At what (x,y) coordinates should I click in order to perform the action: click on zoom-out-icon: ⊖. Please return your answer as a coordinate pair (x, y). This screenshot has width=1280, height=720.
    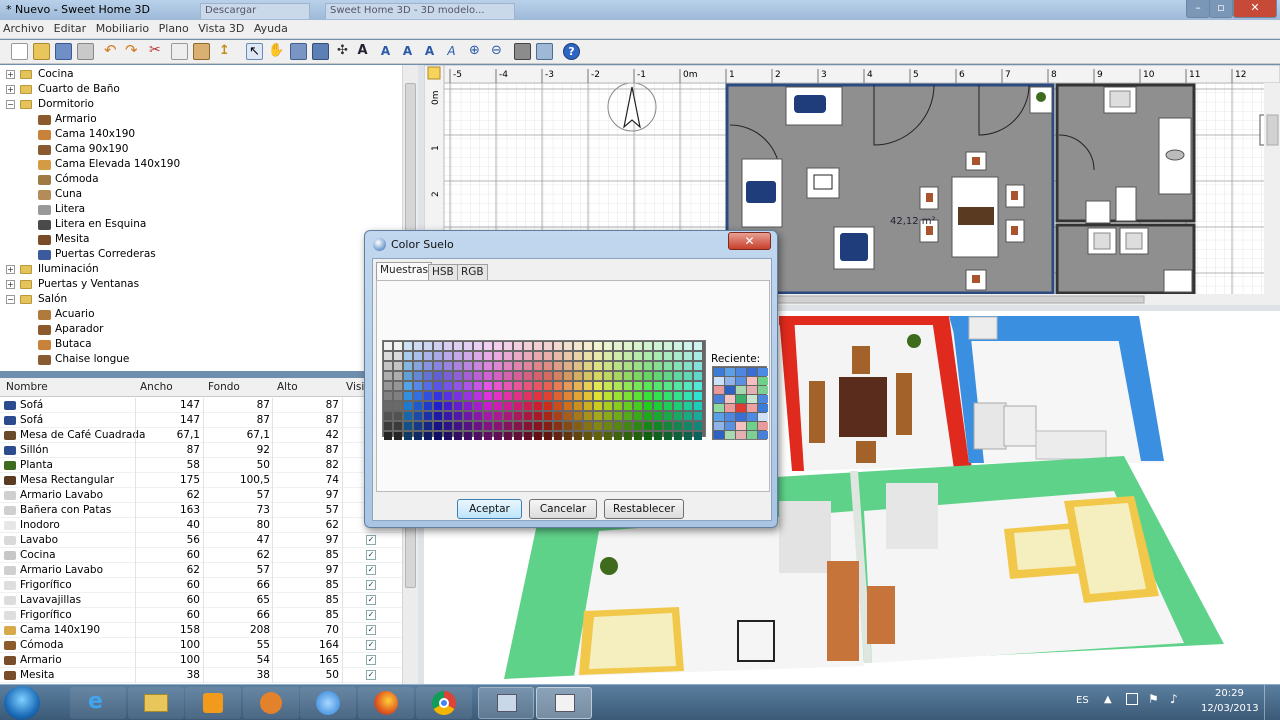
    Looking at the image, I should click on (496, 51).